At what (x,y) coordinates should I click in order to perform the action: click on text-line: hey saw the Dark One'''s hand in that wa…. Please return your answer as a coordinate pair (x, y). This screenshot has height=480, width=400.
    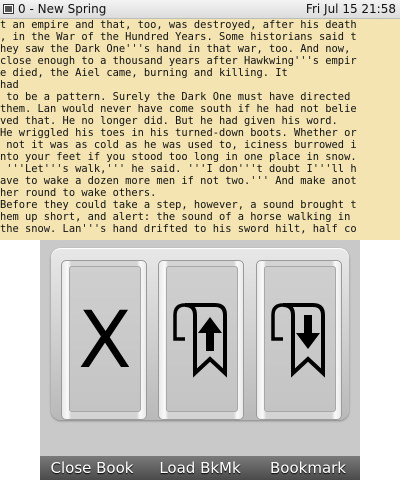
    Looking at the image, I should click on (175, 49).